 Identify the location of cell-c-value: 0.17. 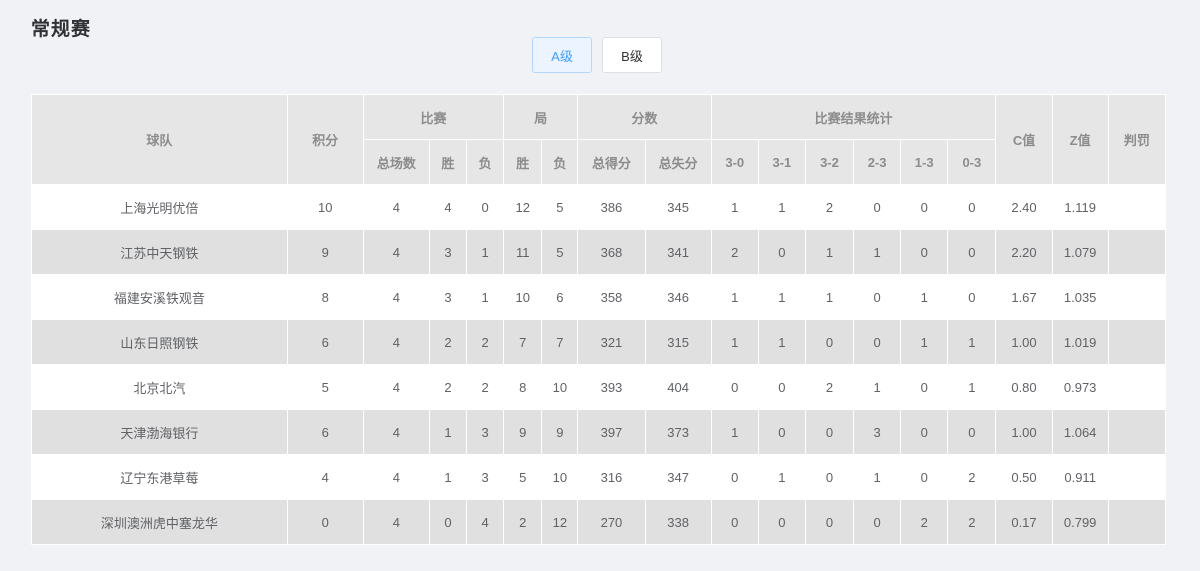
(1024, 522).